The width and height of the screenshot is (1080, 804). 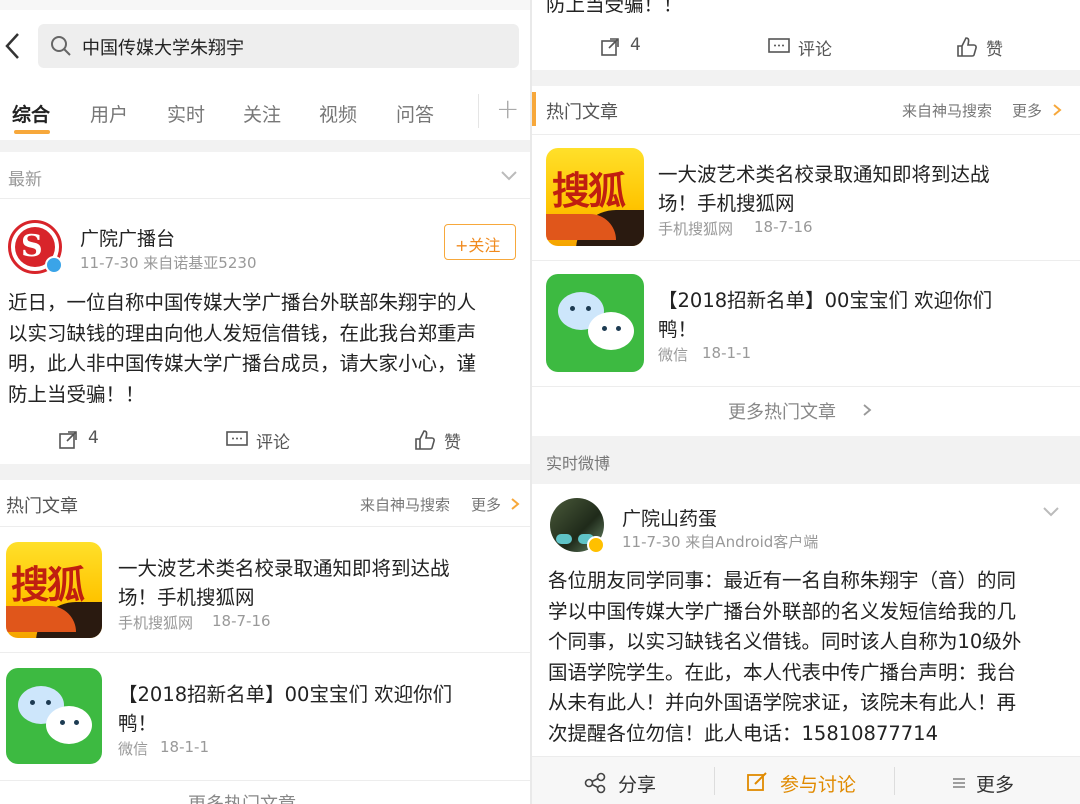 I want to click on tab-video: 视频, so click(x=338, y=113).